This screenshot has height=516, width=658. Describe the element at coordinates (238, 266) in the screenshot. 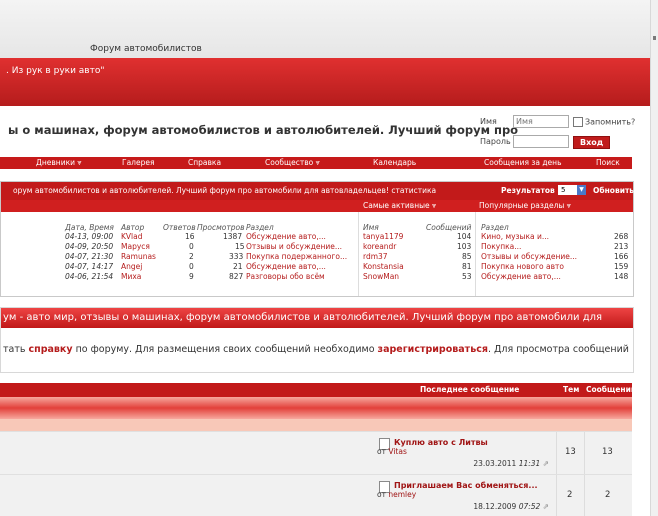

I see `post-views: 21` at that location.